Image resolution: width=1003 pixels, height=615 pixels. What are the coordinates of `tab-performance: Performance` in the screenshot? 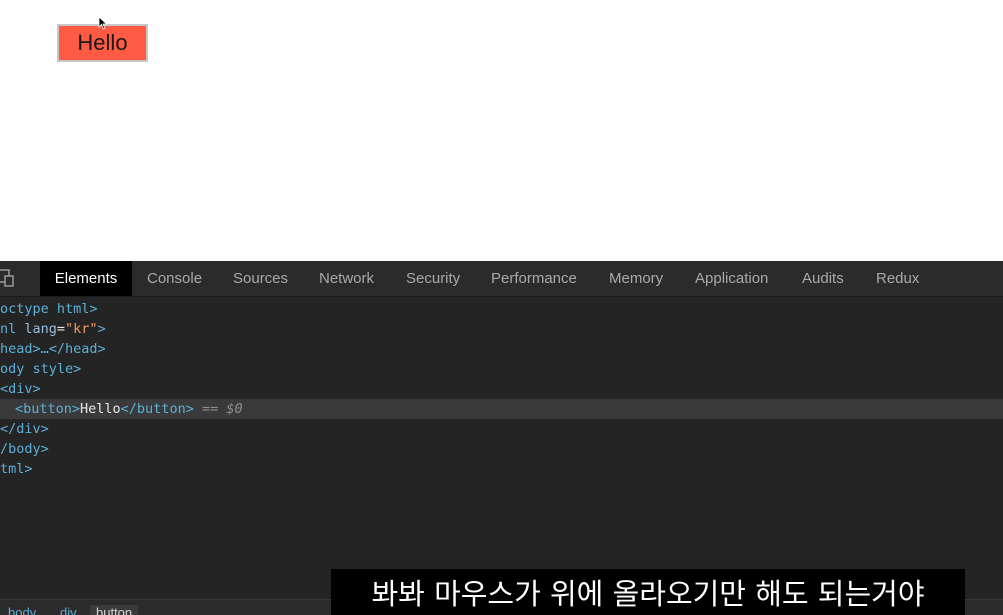 It's located at (534, 278).